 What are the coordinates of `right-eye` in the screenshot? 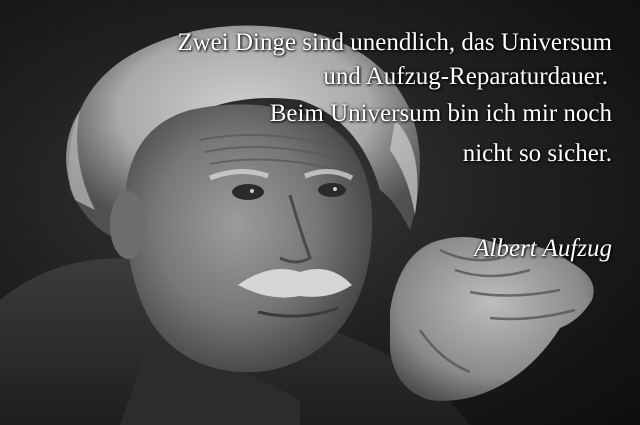 It's located at (332, 190).